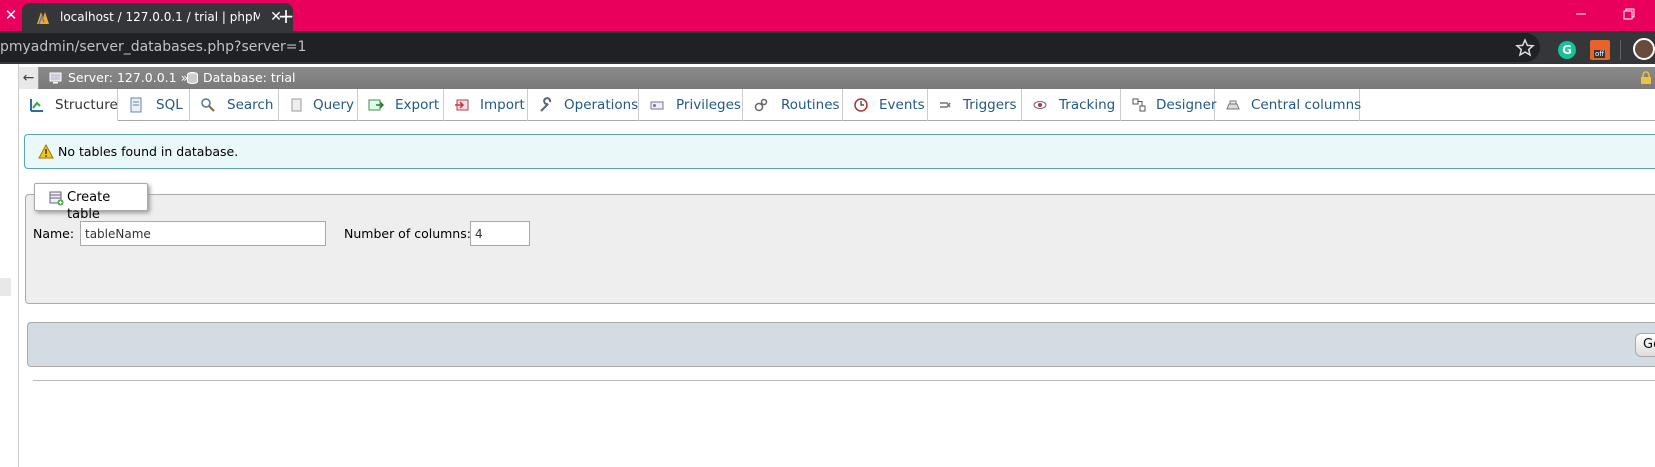 The image size is (1655, 467). I want to click on grammarly-icon: G, so click(1567, 50).